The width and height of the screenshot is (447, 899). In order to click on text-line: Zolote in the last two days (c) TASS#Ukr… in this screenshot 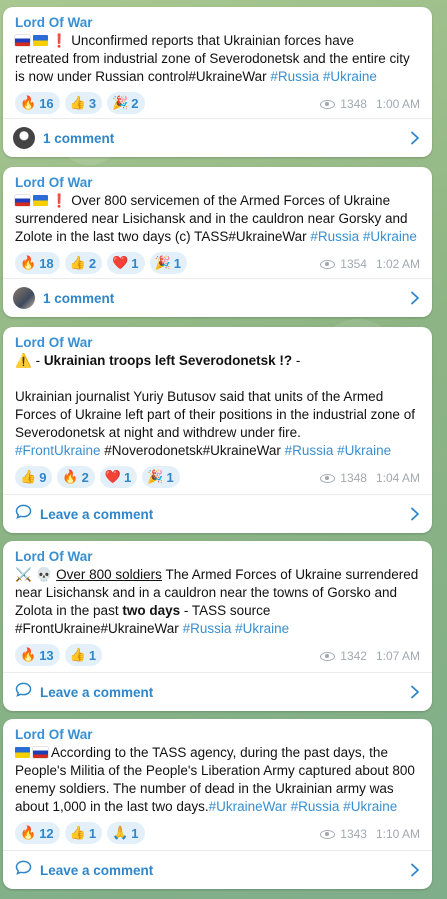, I will do `click(217, 237)`.